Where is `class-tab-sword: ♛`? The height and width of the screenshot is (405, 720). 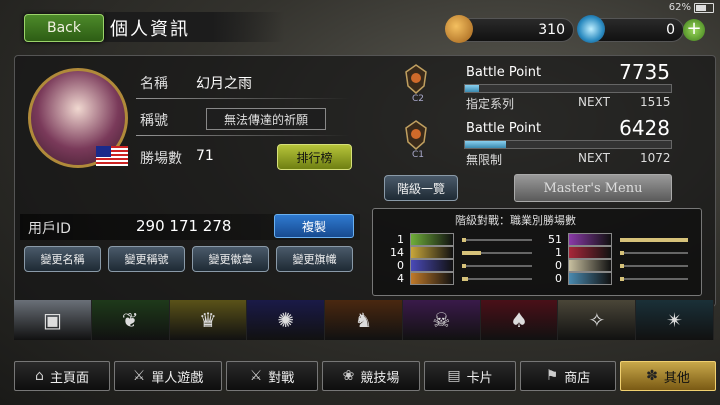 class-tab-sword: ♛ is located at coordinates (208, 320).